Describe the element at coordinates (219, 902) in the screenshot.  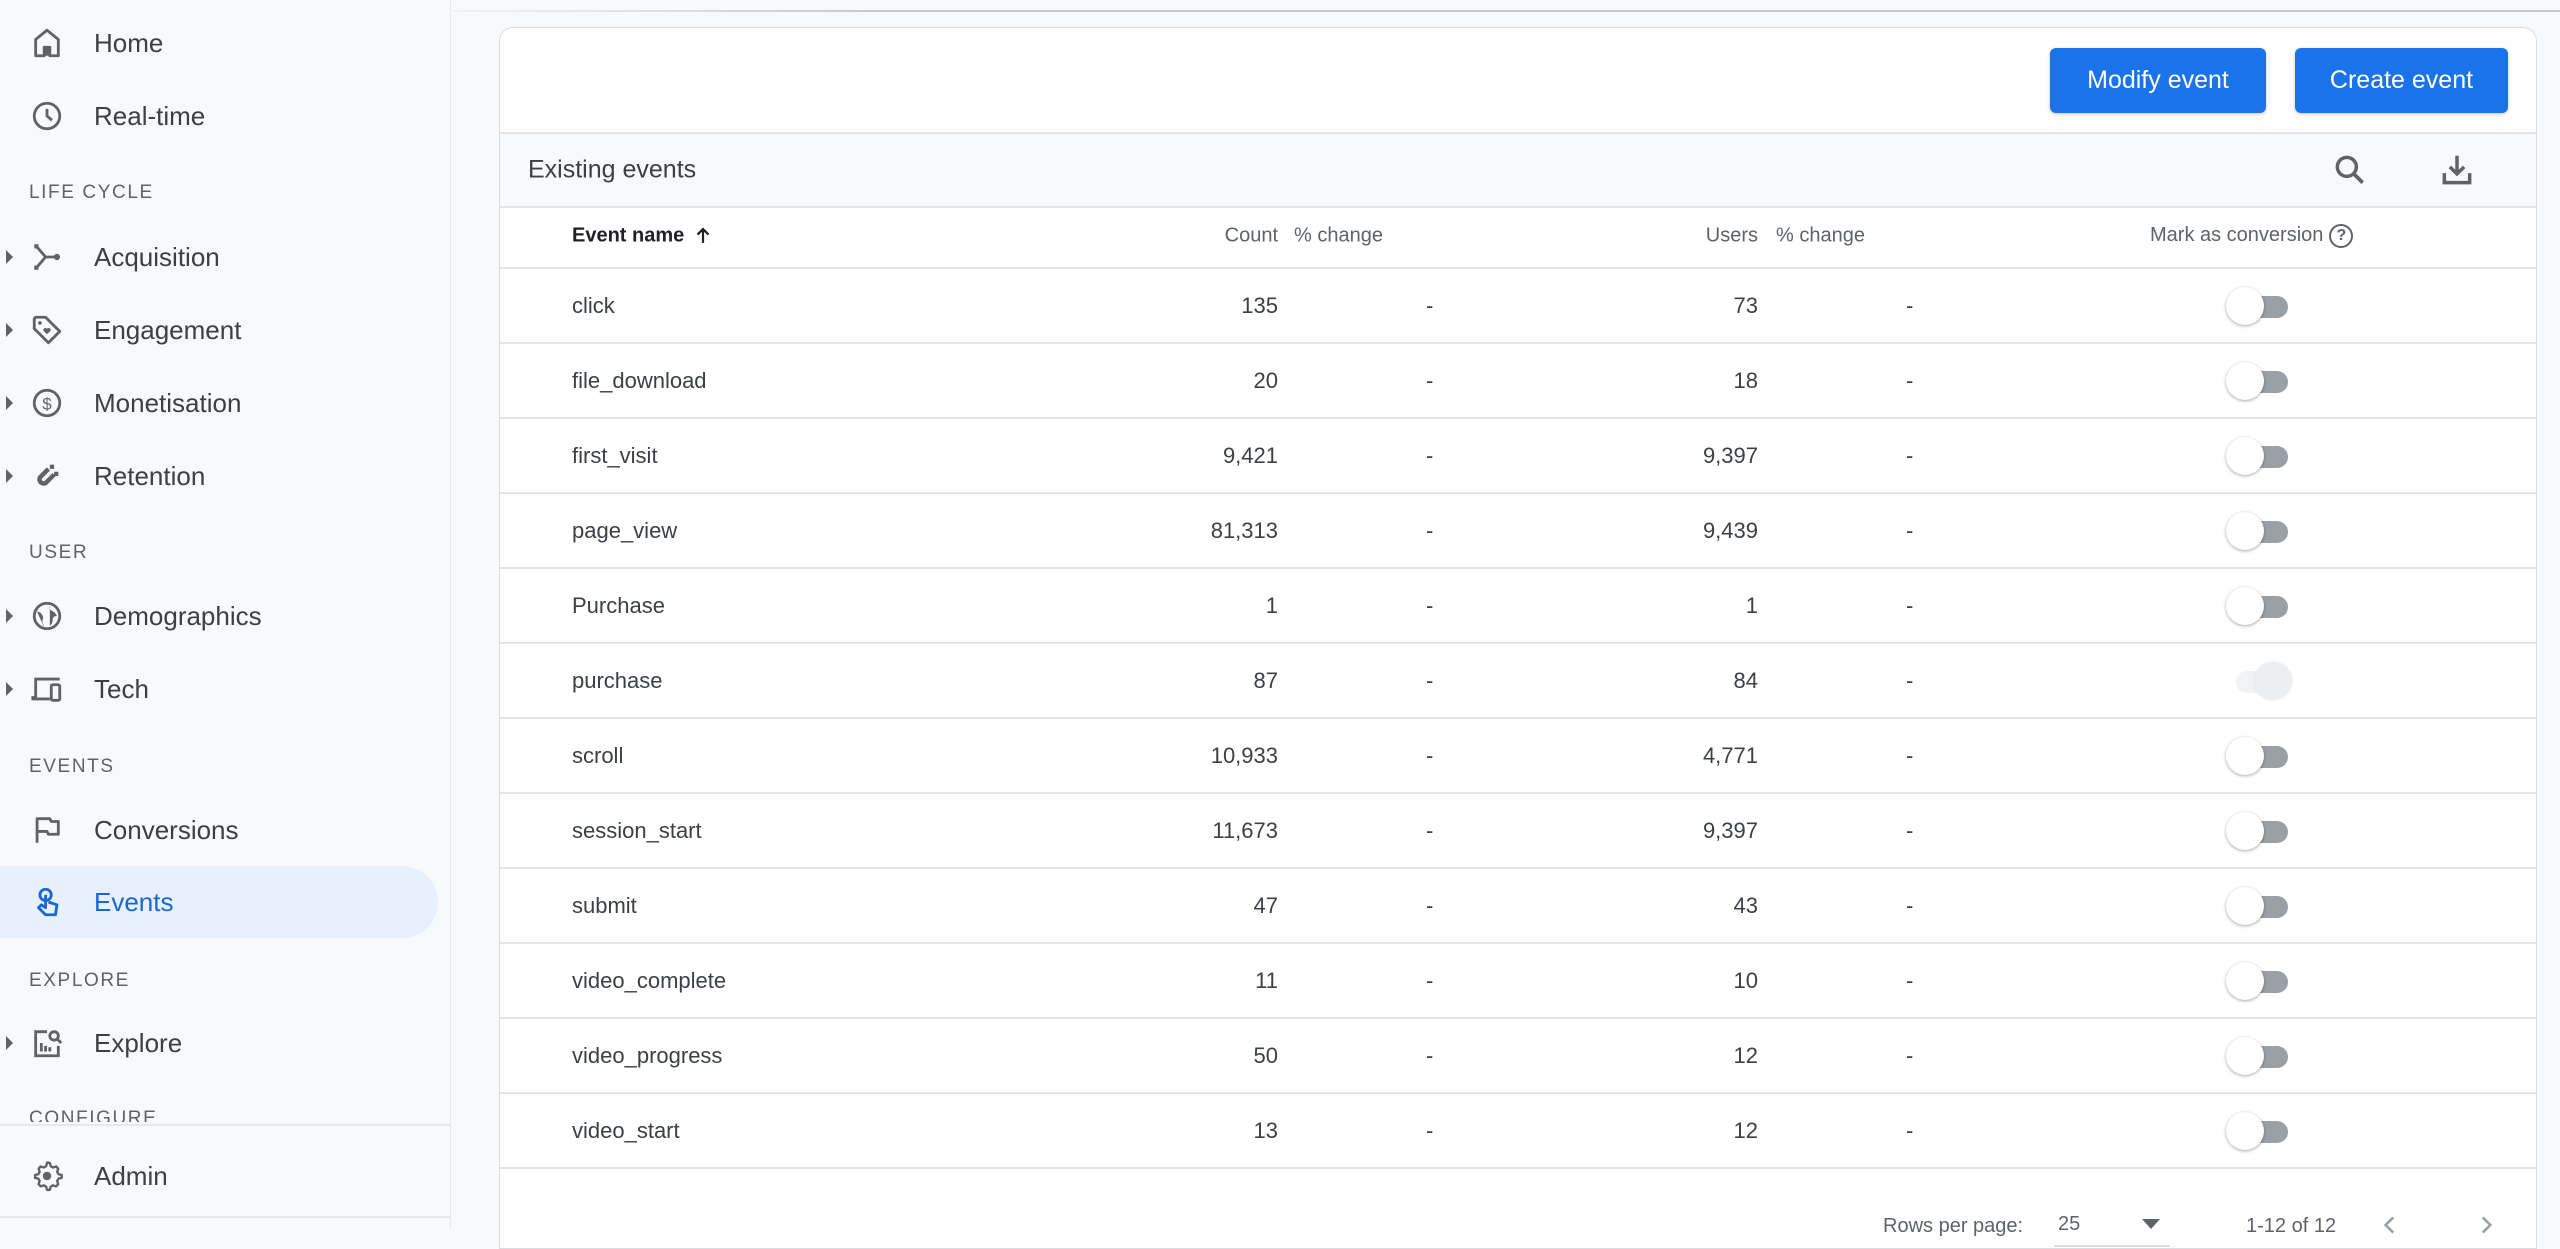
I see `sidebar-item-events: Events` at that location.